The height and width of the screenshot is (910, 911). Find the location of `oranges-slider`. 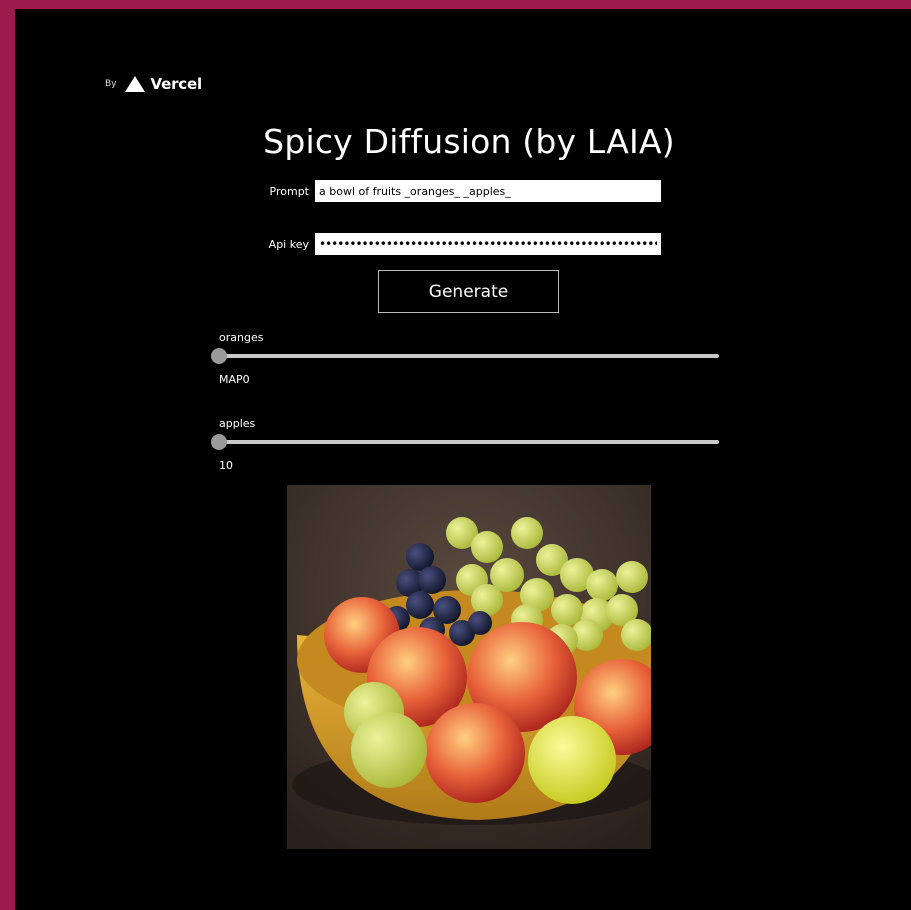

oranges-slider is located at coordinates (465, 356).